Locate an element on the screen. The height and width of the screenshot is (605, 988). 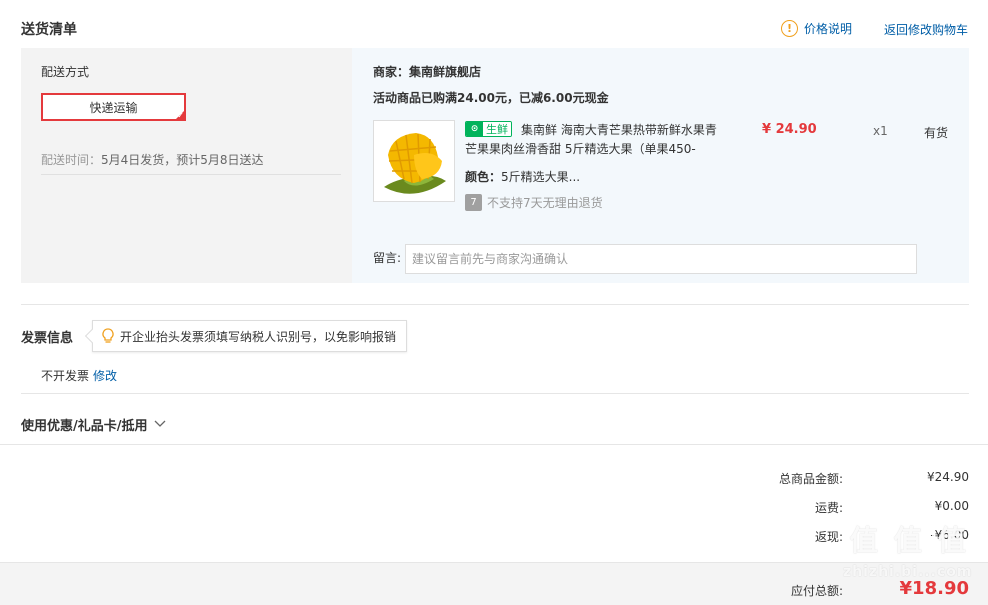
fresh-tag: ⊙ 生鲜 is located at coordinates (488, 129).